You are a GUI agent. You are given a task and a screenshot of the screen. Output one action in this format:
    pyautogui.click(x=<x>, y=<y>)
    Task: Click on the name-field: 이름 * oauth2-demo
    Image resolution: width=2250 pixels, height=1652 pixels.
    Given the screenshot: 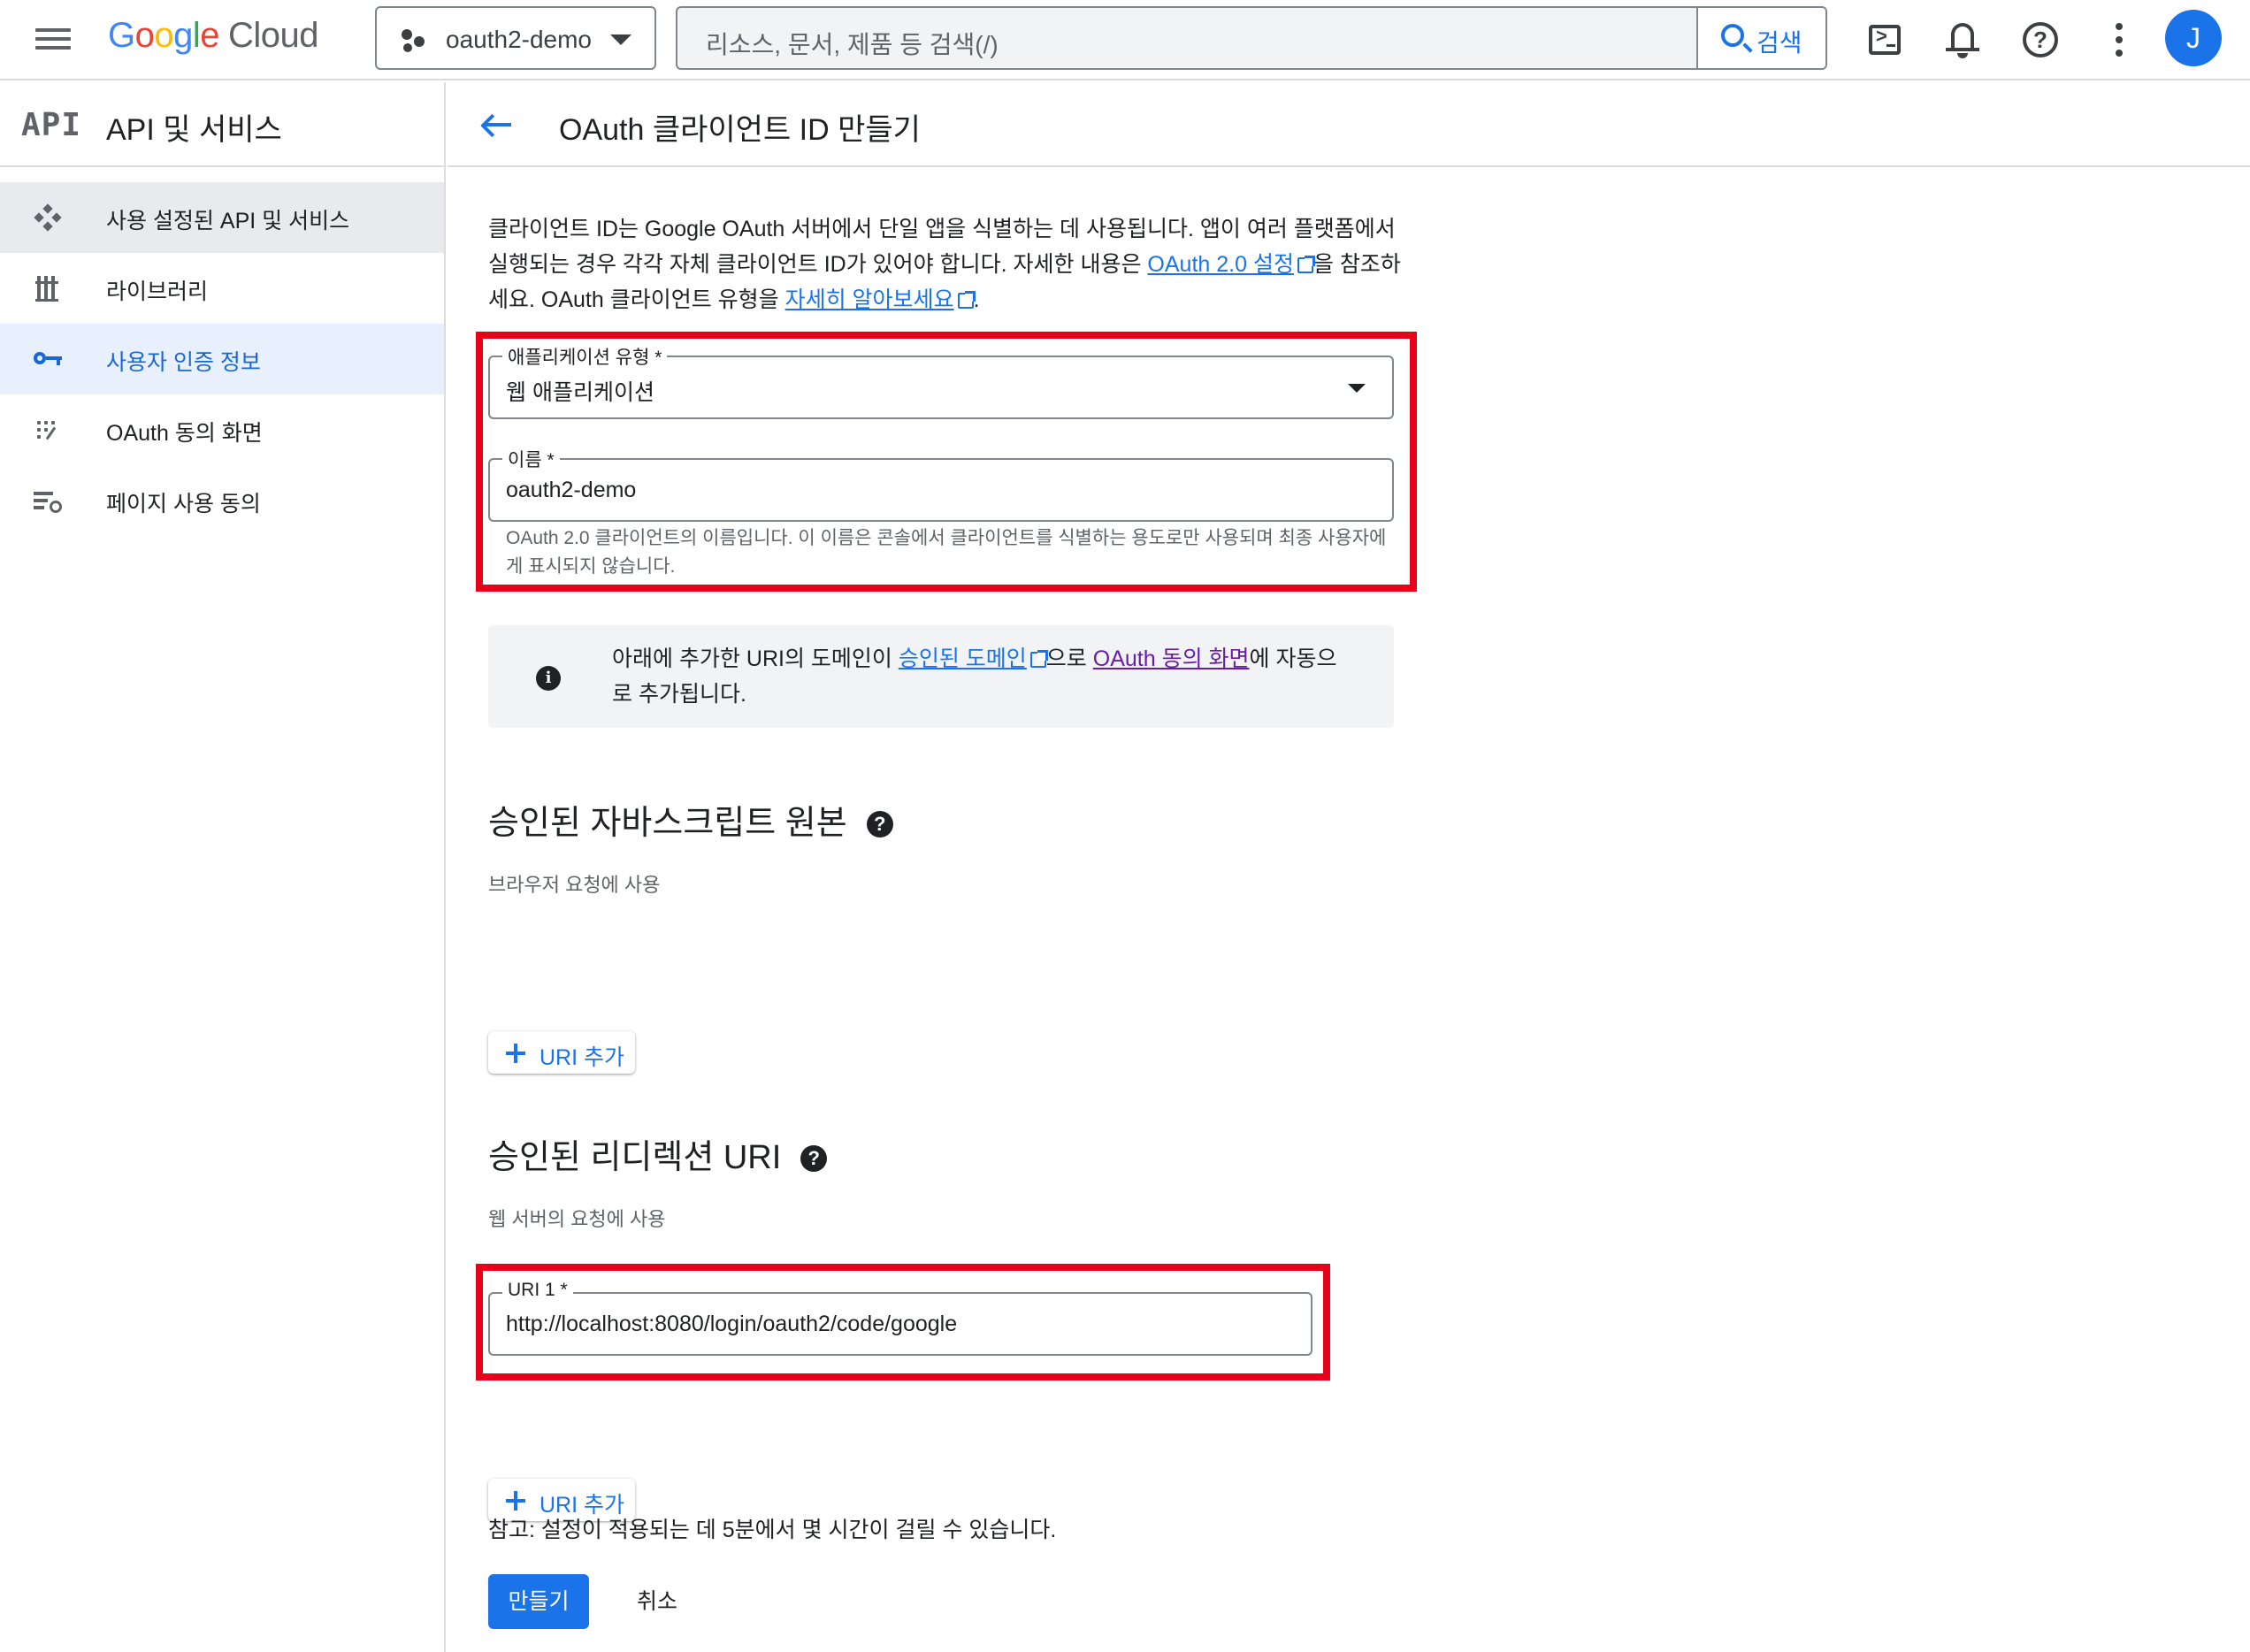 What is the action you would take?
    pyautogui.click(x=941, y=484)
    